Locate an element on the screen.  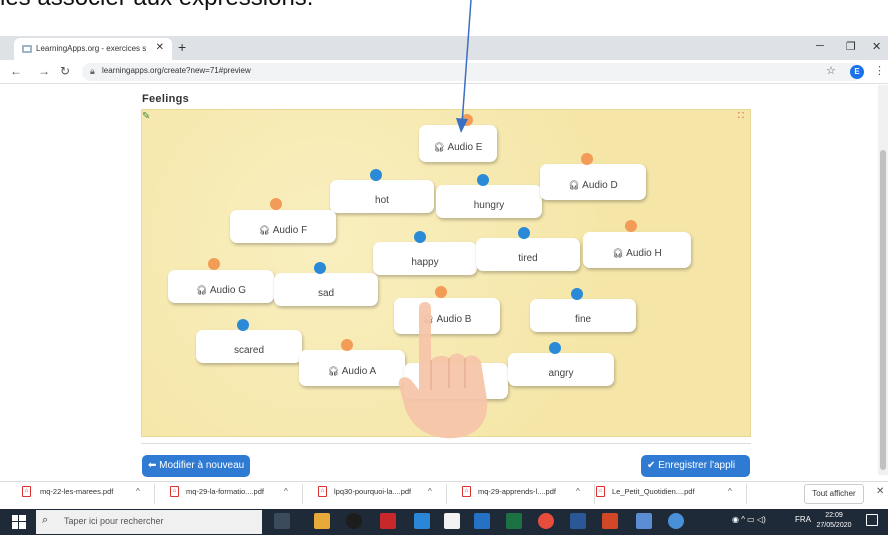
card-audio-d: 🎧︎ Audio D is located at coordinates (593, 182).